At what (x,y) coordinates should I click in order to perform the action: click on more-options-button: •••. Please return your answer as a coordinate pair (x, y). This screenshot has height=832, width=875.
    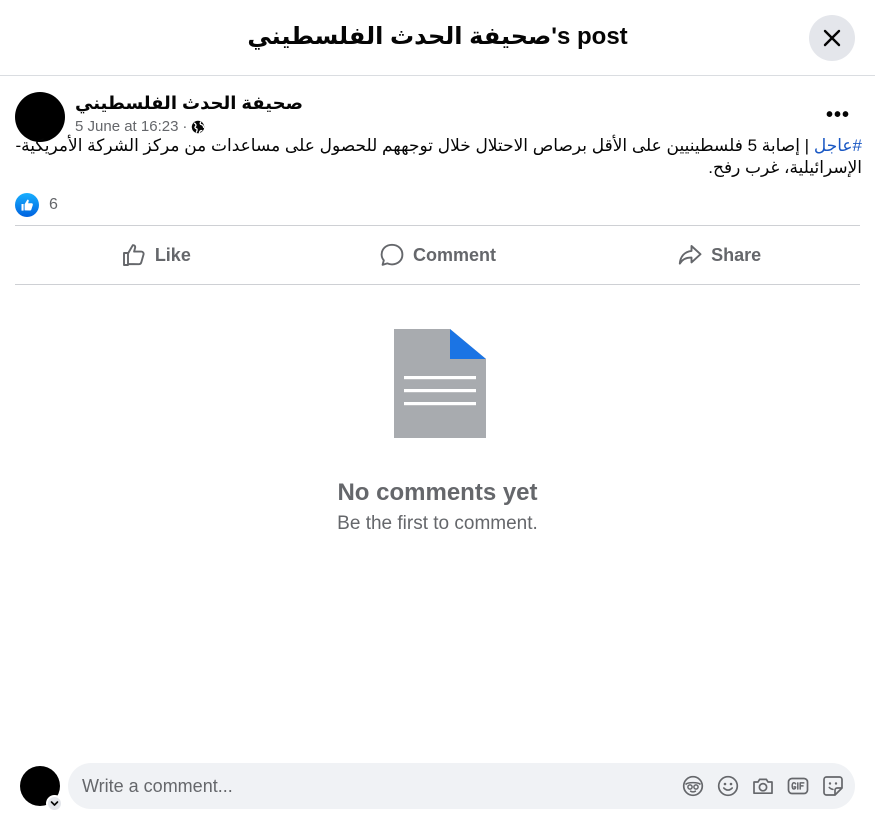
    Looking at the image, I should click on (838, 115).